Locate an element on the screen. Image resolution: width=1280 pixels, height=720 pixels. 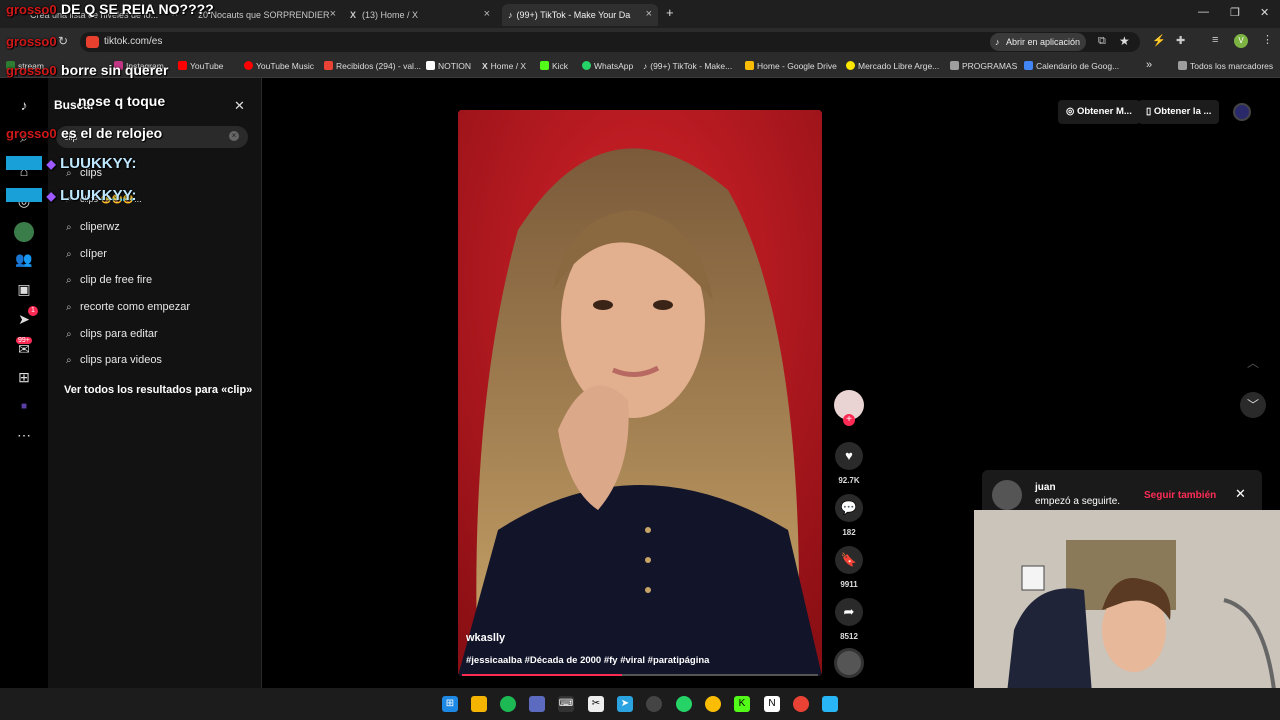
profile-avatar: V is located at coordinates (1241, 41).